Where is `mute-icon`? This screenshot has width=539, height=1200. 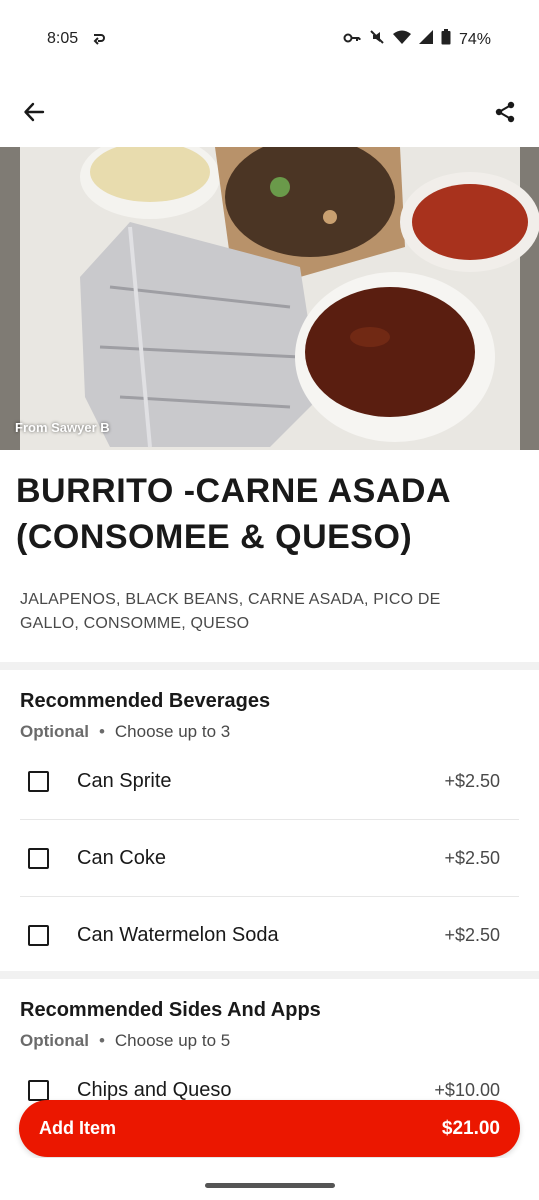 mute-icon is located at coordinates (377, 39).